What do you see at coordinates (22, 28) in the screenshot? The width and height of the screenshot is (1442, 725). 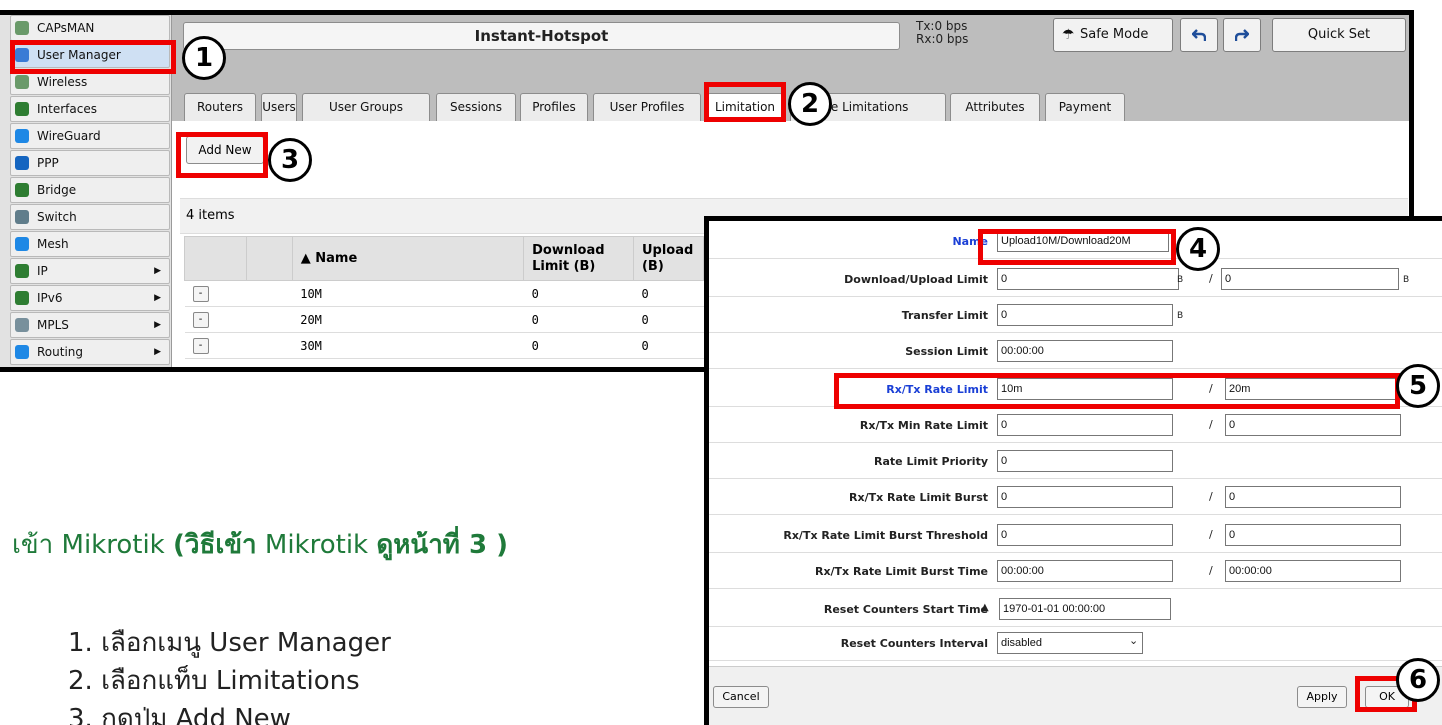 I see `capsman-icon` at bounding box center [22, 28].